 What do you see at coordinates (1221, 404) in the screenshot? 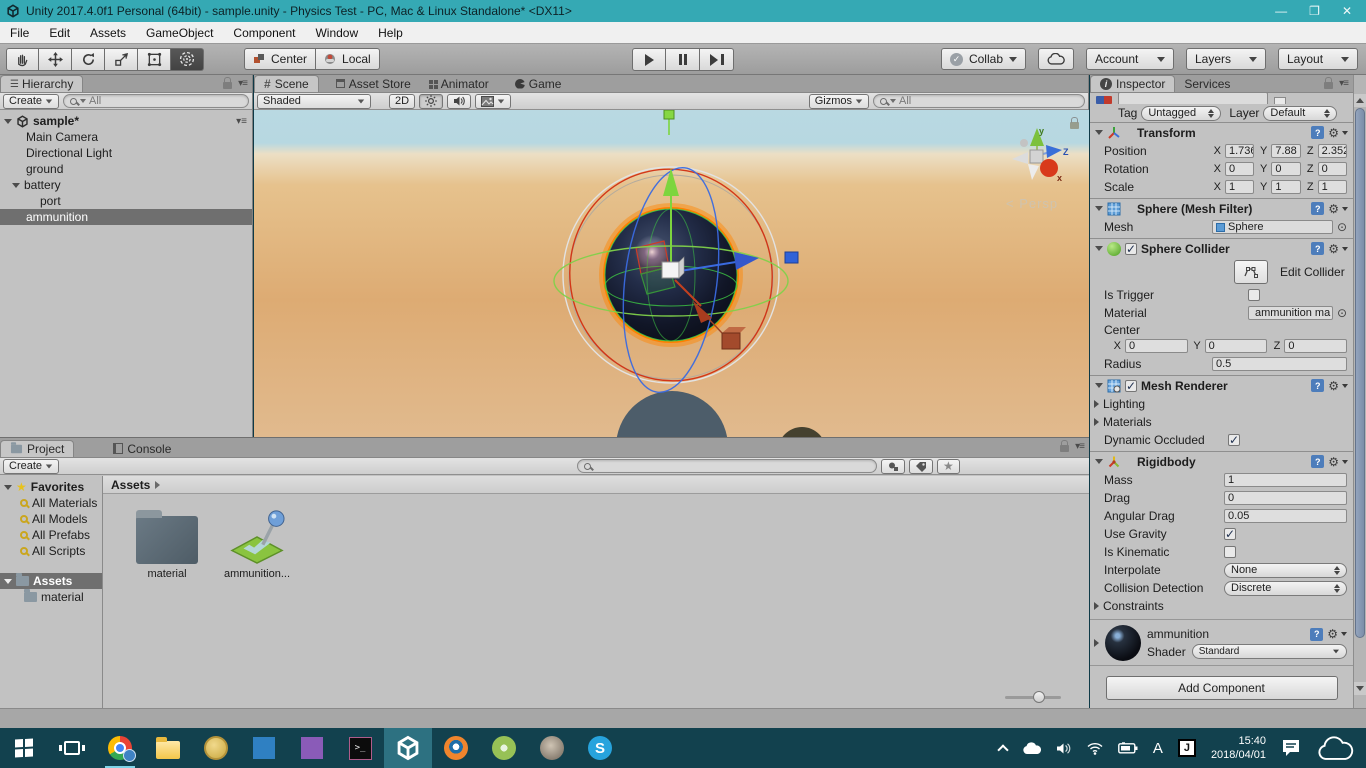
I see `lighting-foldout: Lighting` at bounding box center [1221, 404].